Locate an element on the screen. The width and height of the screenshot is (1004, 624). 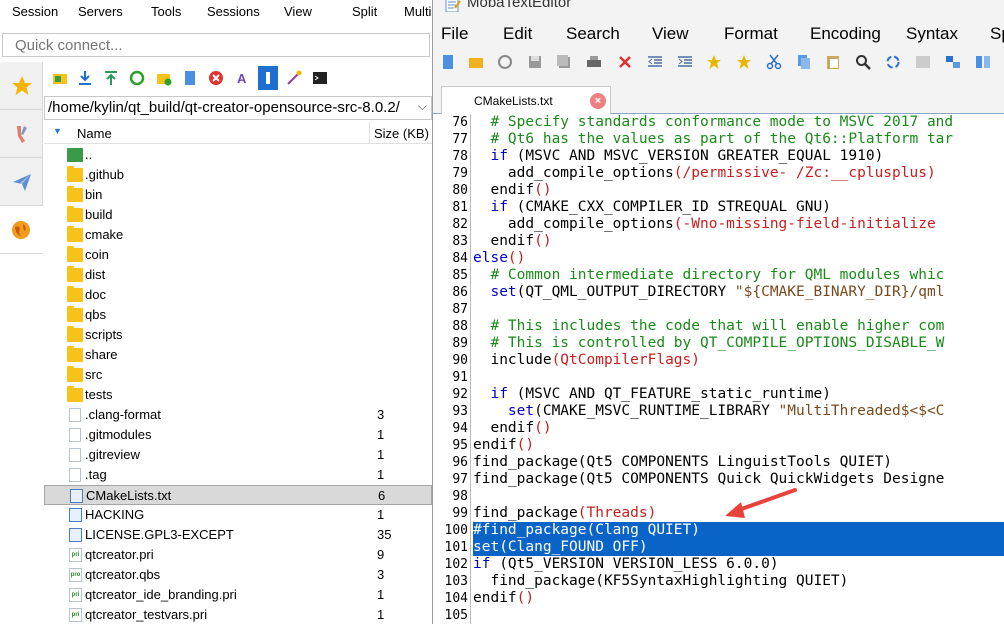
file-row: share is located at coordinates (238, 355).